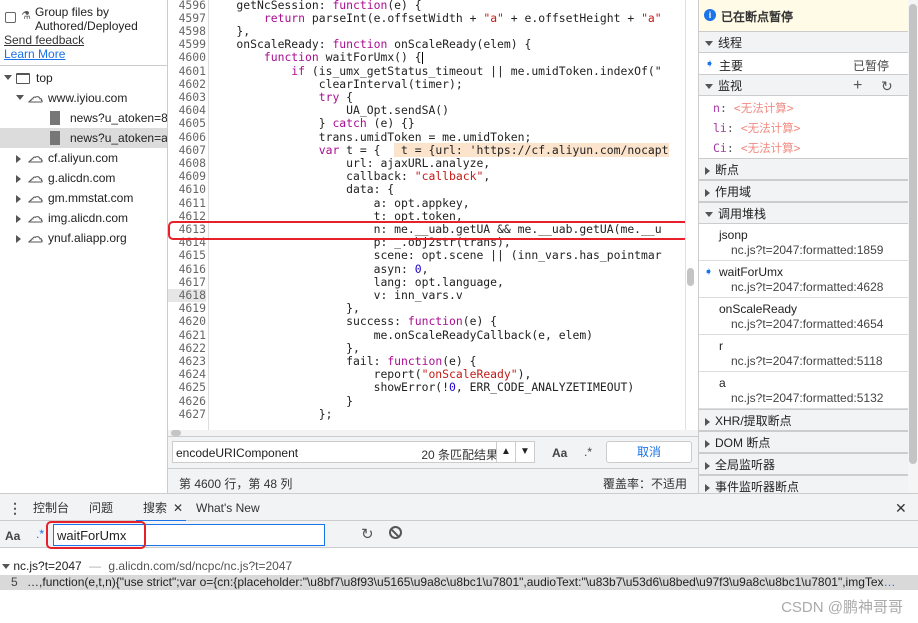  What do you see at coordinates (804, 191) in the screenshot?
I see `scope-section-header: 作用域` at bounding box center [804, 191].